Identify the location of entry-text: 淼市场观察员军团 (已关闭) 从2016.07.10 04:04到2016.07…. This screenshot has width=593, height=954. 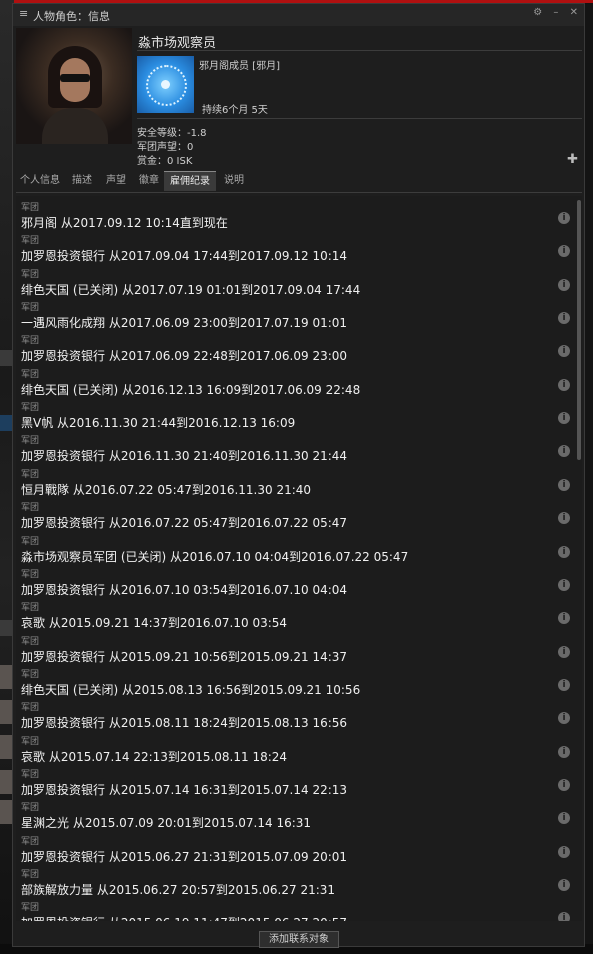
(214, 556).